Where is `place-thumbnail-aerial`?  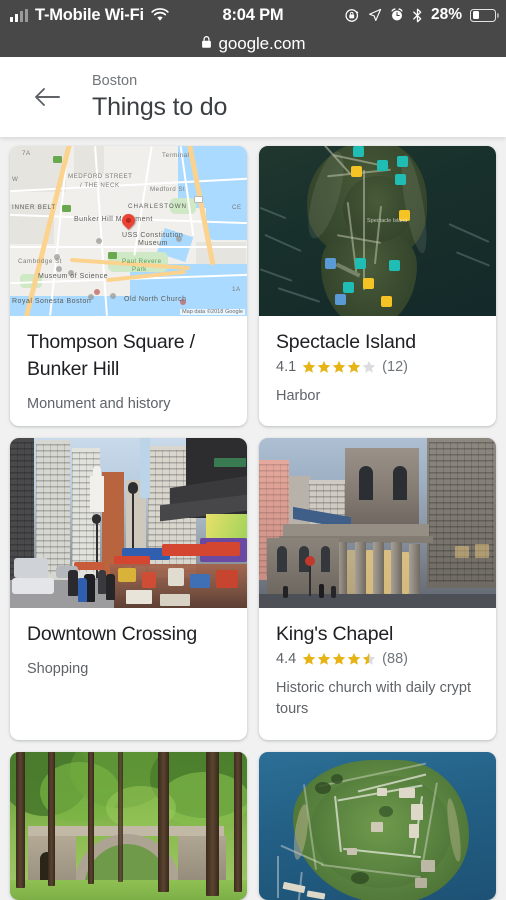
place-thumbnail-aerial is located at coordinates (377, 826).